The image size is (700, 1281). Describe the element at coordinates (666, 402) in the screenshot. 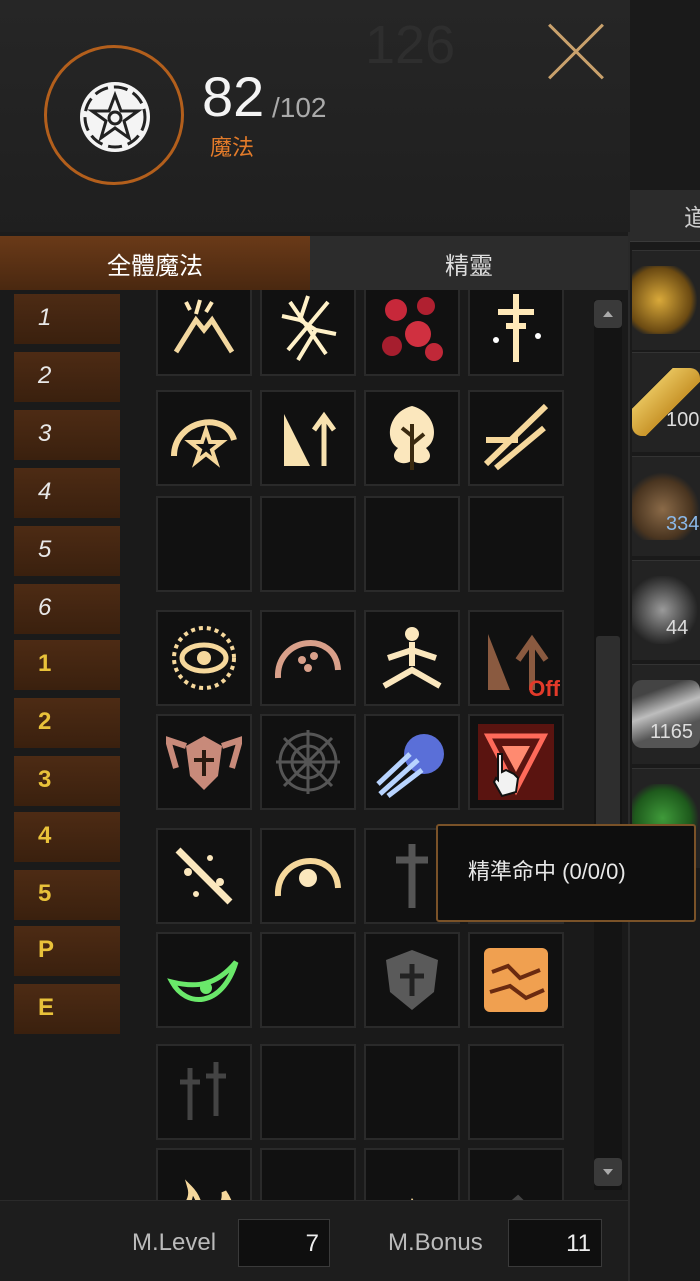

I see `inventory-slot: 100` at that location.